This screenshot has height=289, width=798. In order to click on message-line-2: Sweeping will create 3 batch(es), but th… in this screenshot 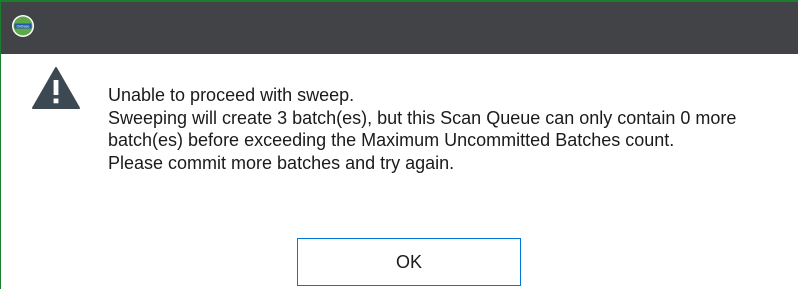, I will do `click(422, 129)`.